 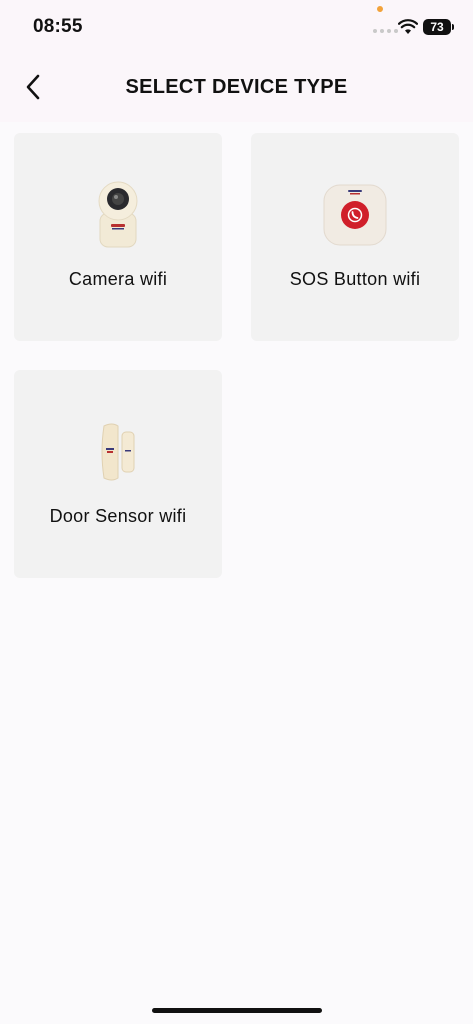 I want to click on header-bar: SELECT DEVICE TYPE, so click(x=236, y=91).